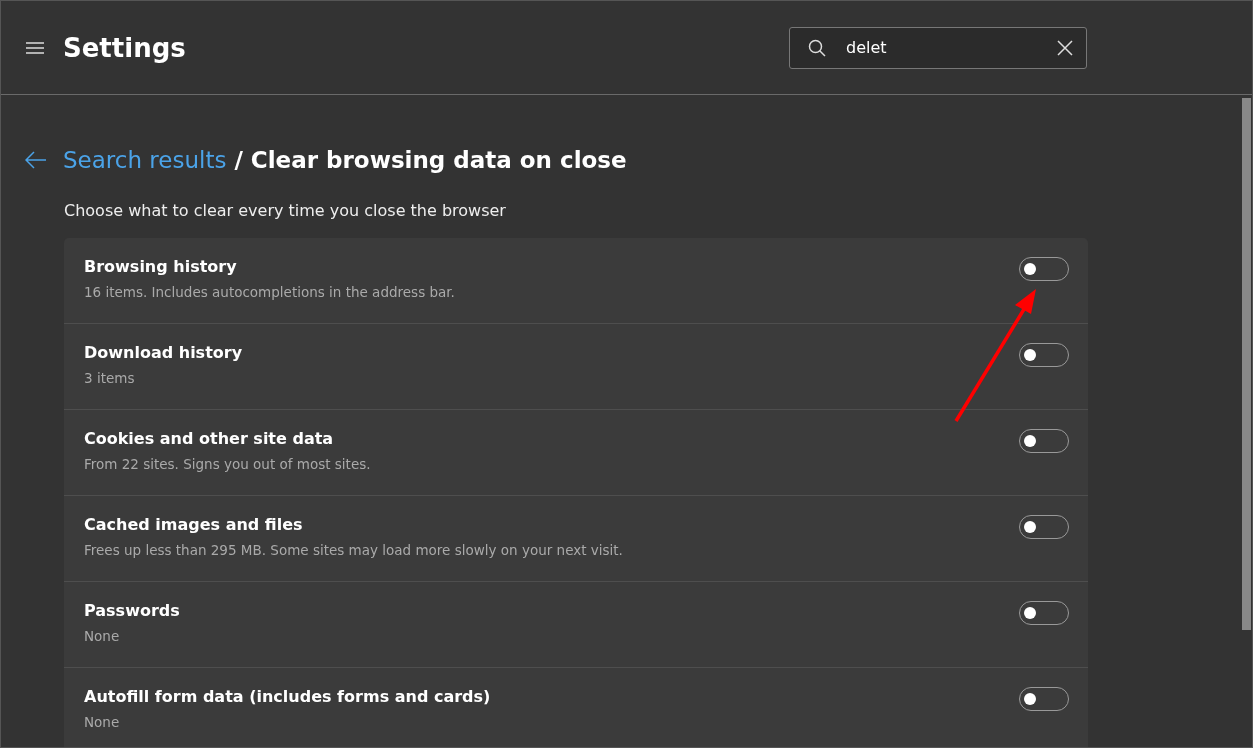  Describe the element at coordinates (194, 524) in the screenshot. I see `option-title: Cached images and files` at that location.